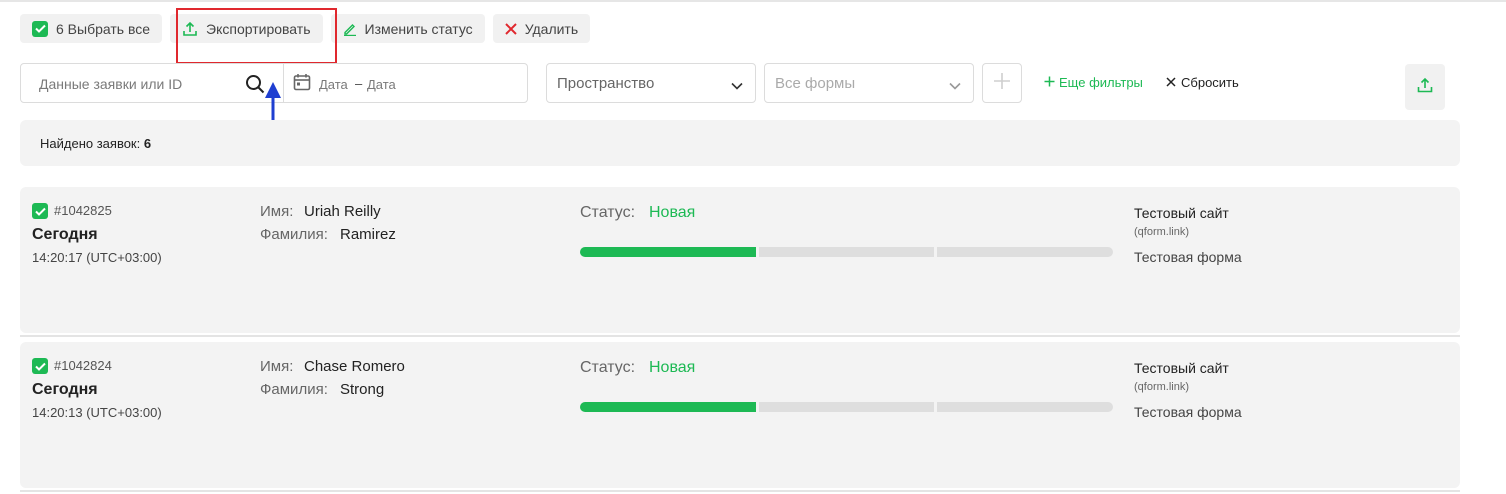 The image size is (1506, 494). What do you see at coordinates (740, 143) in the screenshot?
I see `found-requests-bar: Найдено заявок: 6` at bounding box center [740, 143].